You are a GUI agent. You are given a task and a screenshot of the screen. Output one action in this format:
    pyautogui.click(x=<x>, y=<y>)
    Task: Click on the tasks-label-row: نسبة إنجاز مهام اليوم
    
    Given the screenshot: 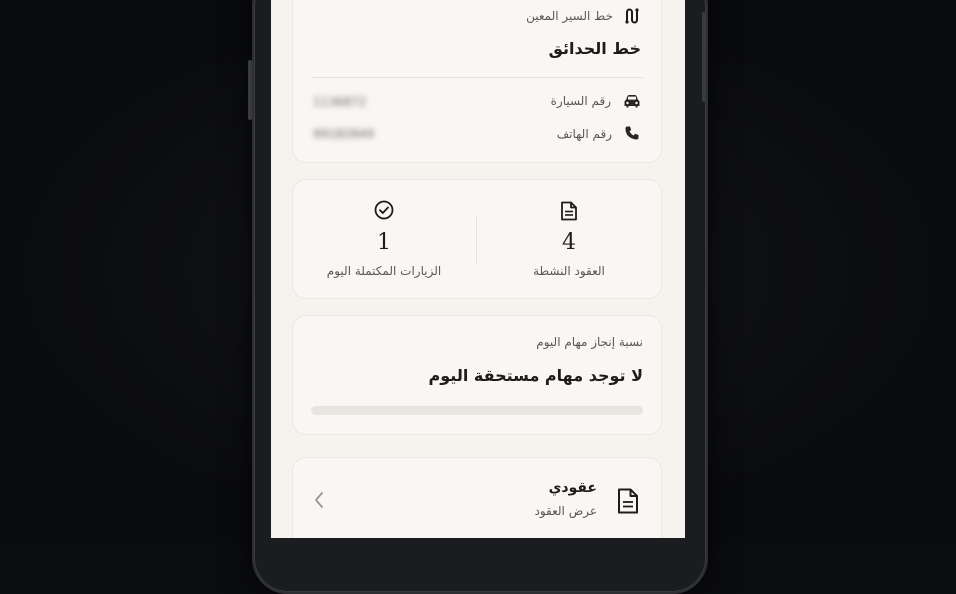 What is the action you would take?
    pyautogui.click(x=589, y=342)
    